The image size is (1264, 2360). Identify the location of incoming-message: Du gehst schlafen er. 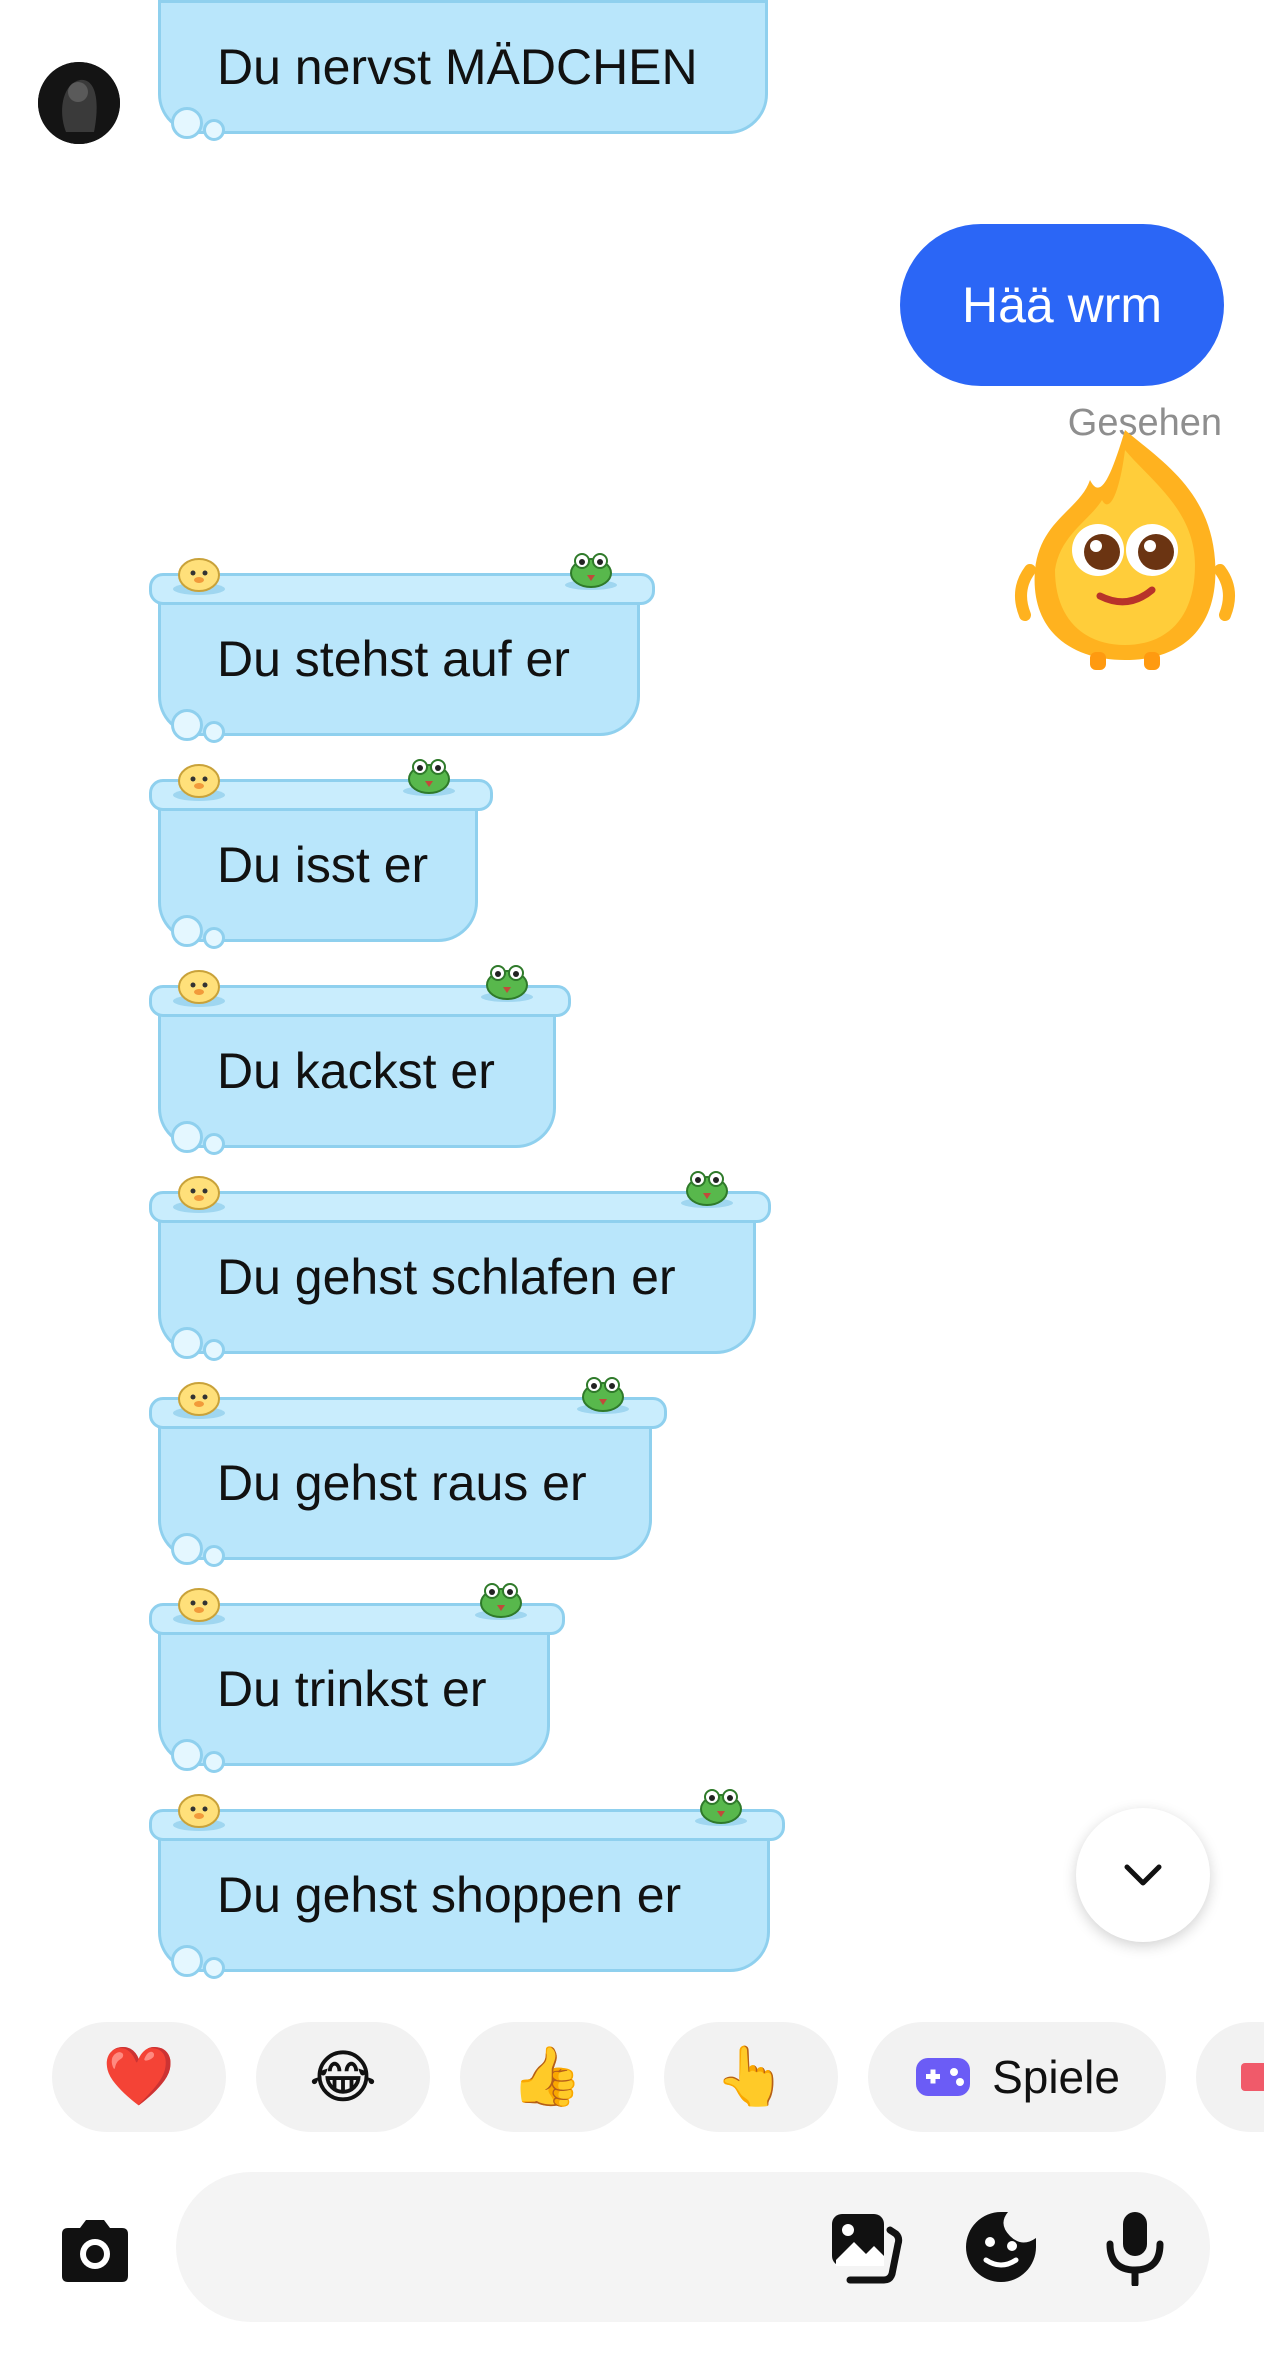
(460, 1266).